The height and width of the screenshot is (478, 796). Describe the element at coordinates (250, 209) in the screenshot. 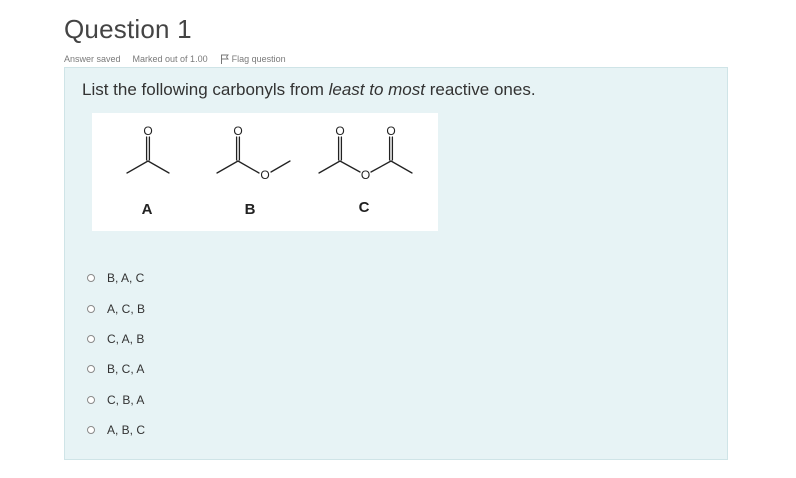

I see `structure-label-b: B` at that location.